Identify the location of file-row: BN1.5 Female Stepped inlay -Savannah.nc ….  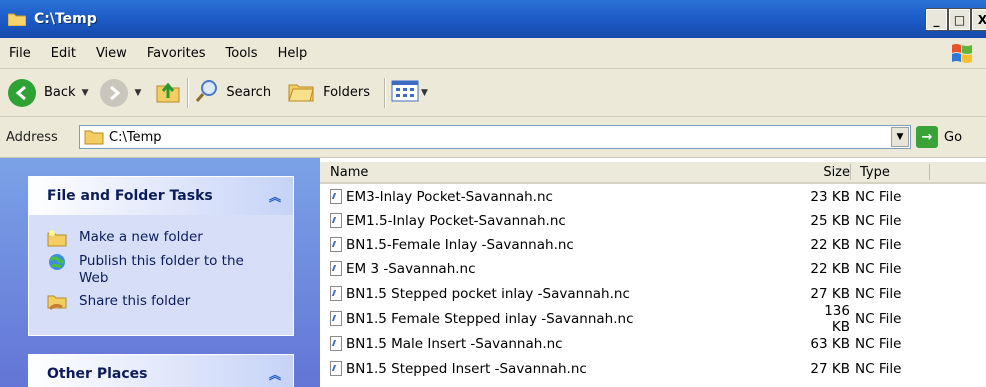
(653, 319).